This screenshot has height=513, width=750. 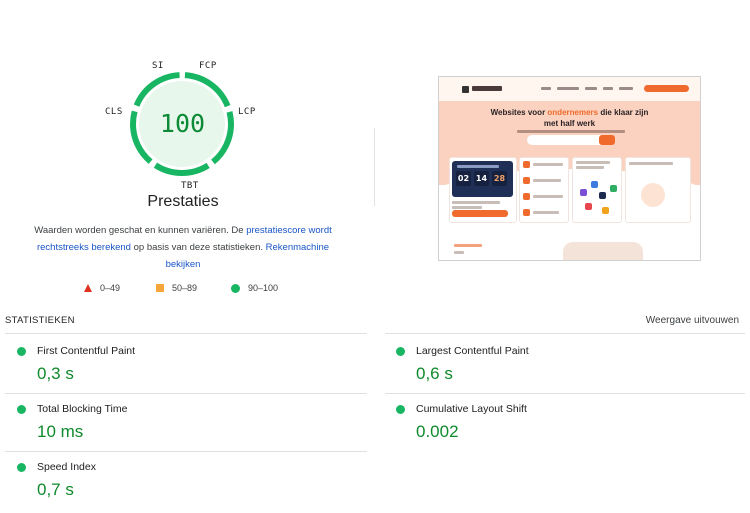 I want to click on screenshot-headline-accent: ondernemers, so click(x=573, y=112).